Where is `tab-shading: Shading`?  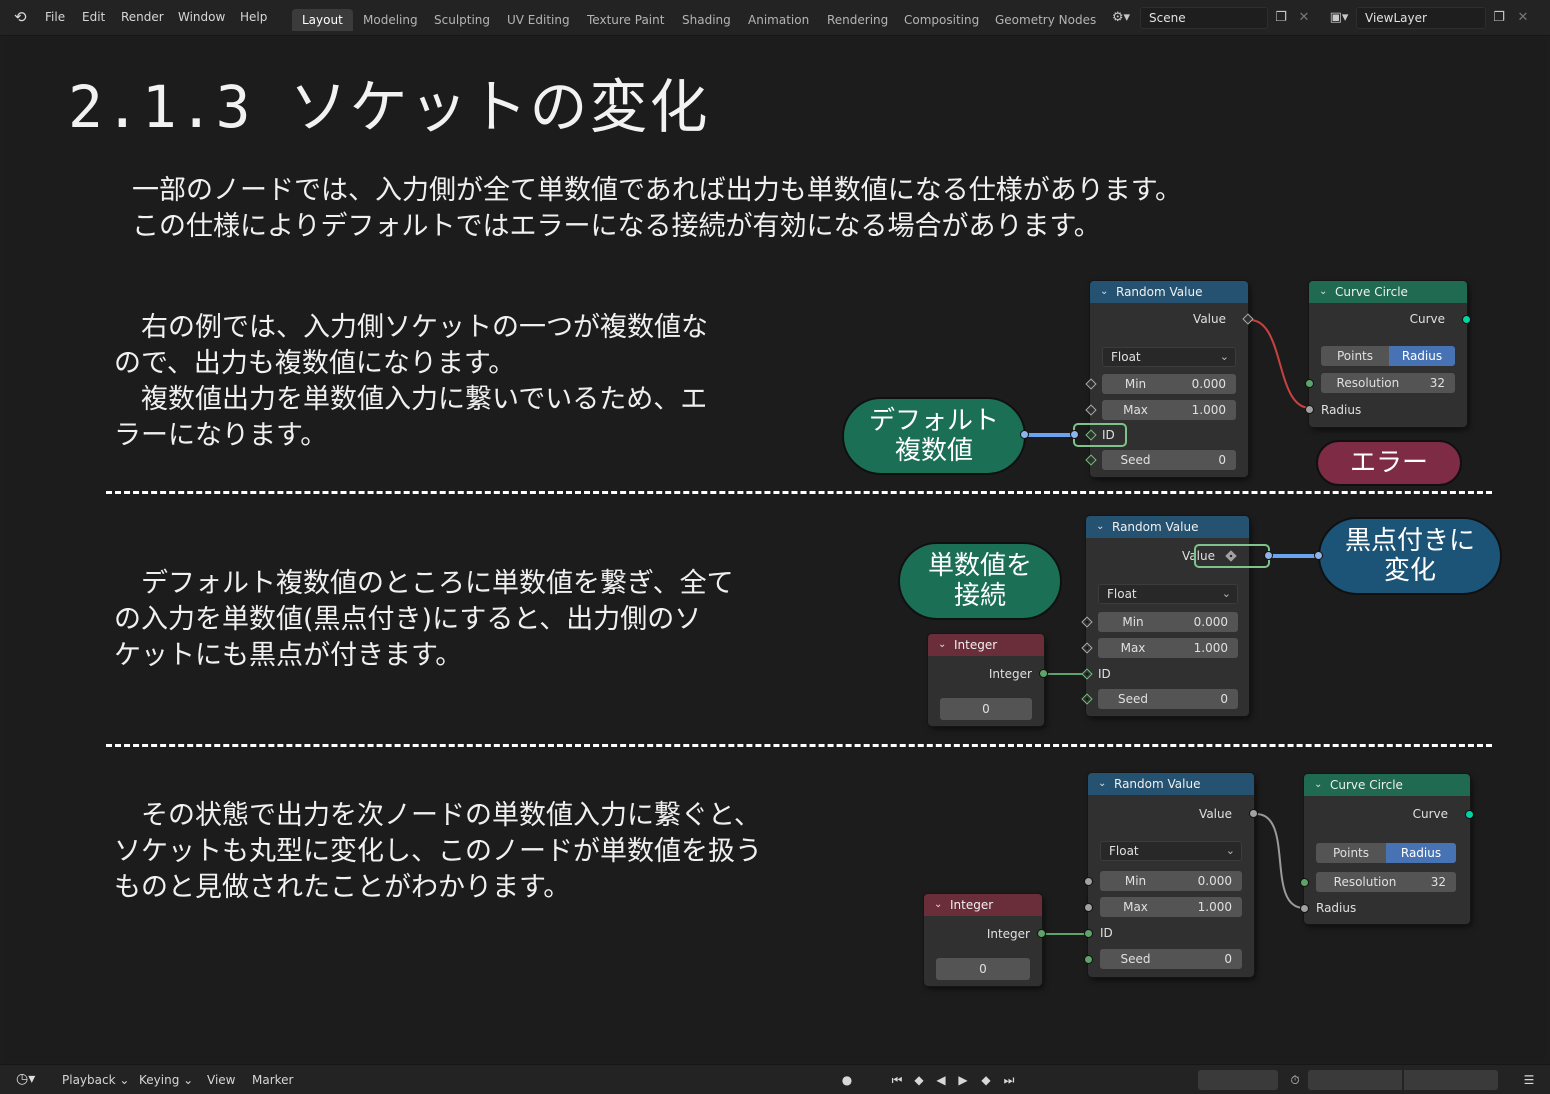
tab-shading: Shading is located at coordinates (706, 20).